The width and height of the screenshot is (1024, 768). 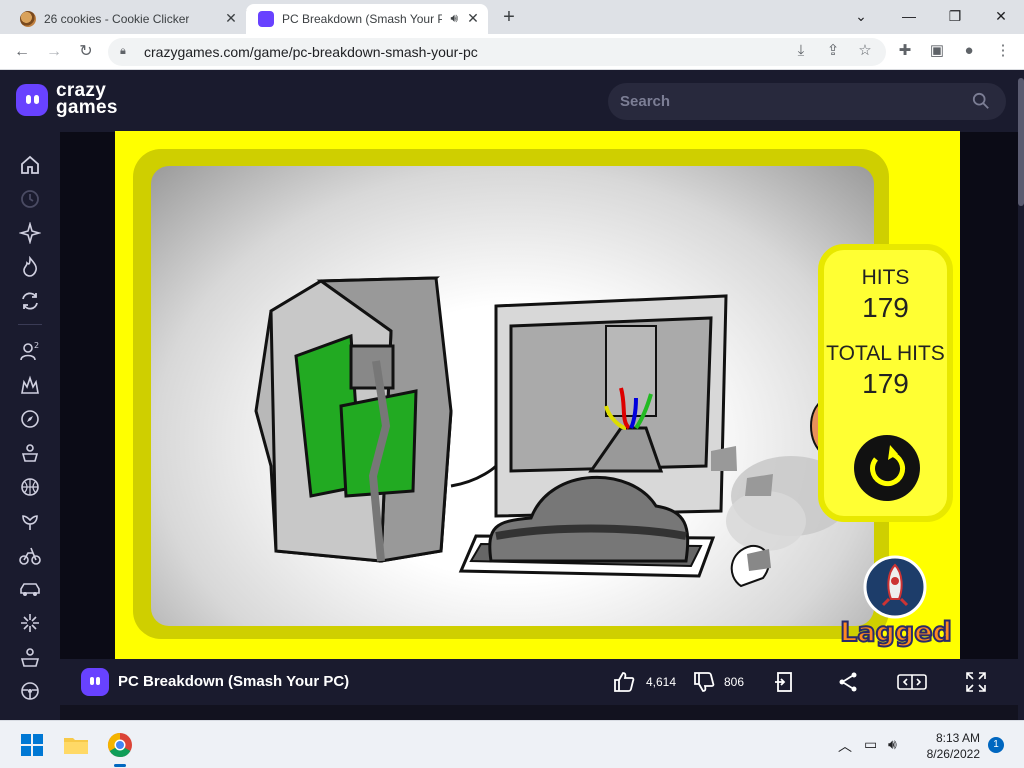 I want to click on steering-wheel-icon, so click(x=30, y=691).